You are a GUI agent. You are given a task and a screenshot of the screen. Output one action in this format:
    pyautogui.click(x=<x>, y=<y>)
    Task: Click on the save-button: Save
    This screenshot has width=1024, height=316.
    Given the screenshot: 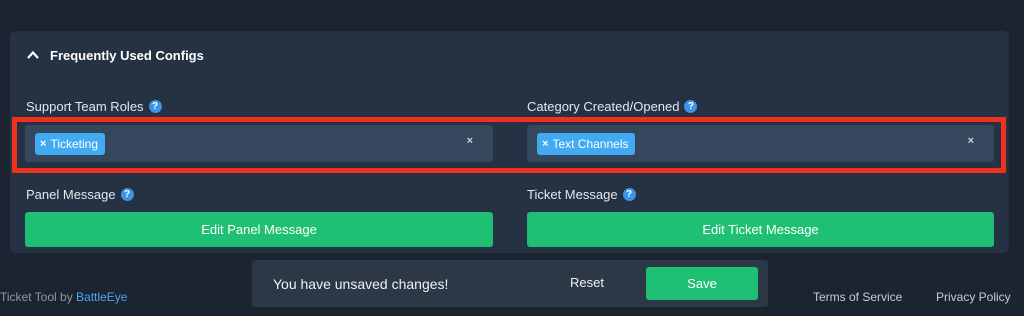 What is the action you would take?
    pyautogui.click(x=702, y=283)
    